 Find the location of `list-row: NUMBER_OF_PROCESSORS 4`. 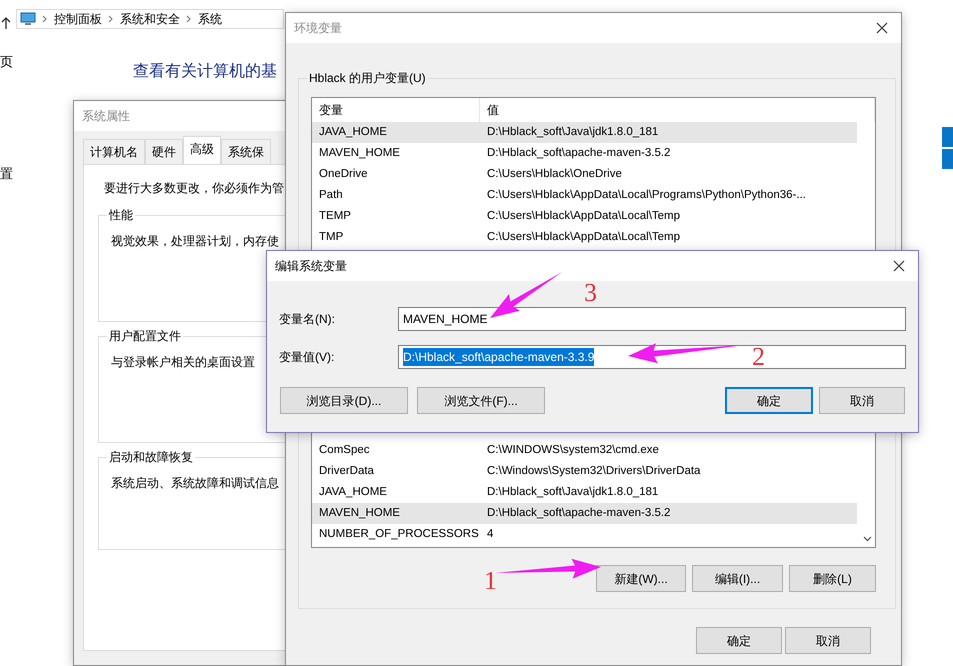

list-row: NUMBER_OF_PROCESSORS 4 is located at coordinates (584, 534).